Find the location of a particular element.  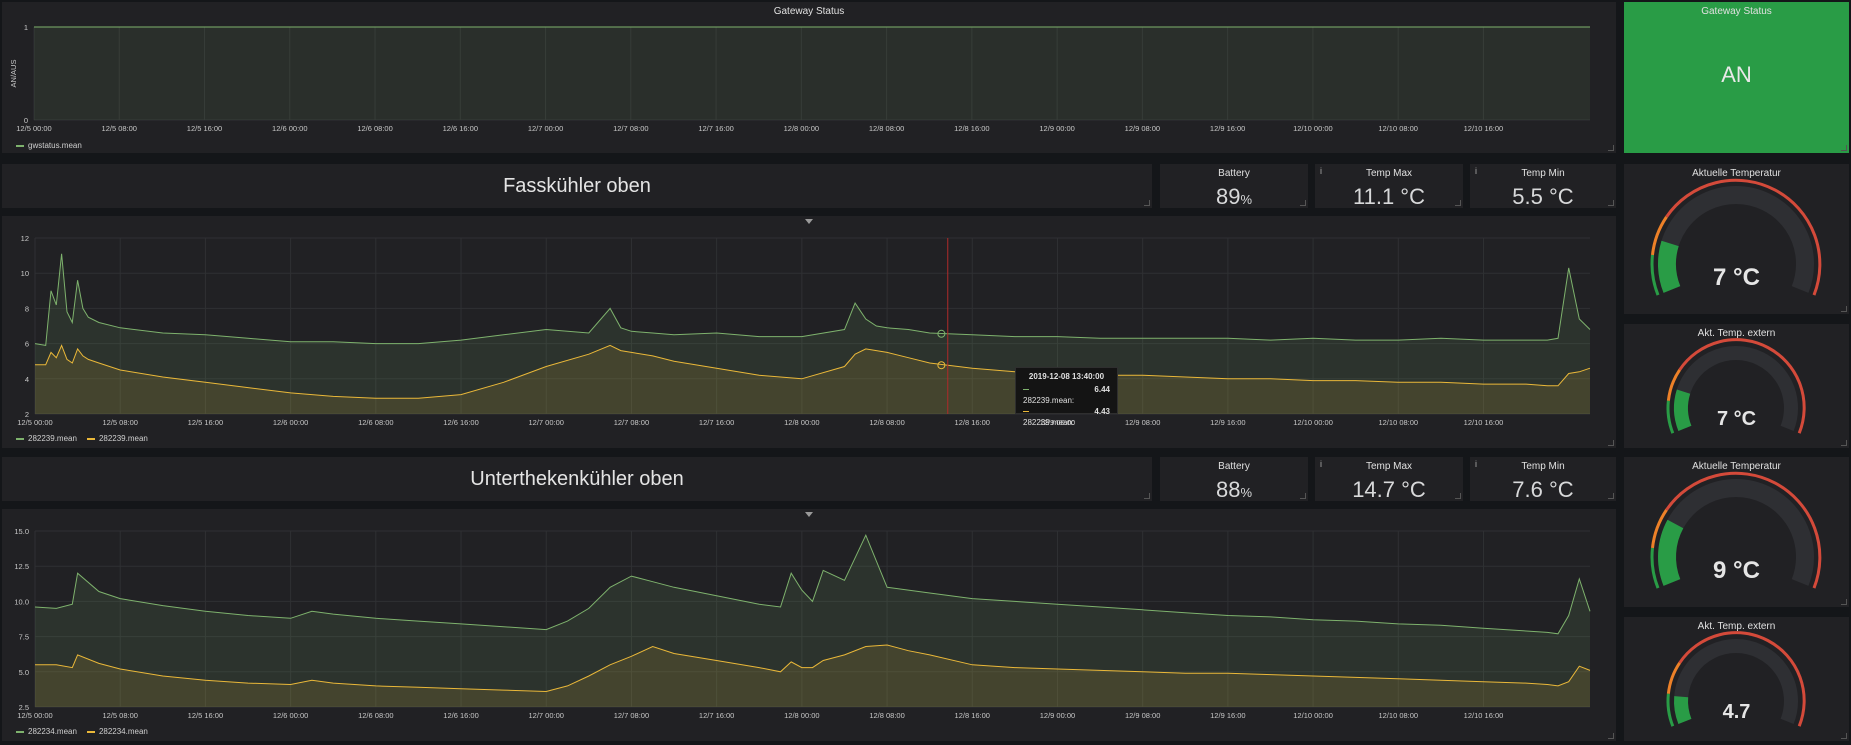

series-line is located at coordinates (812, 299).